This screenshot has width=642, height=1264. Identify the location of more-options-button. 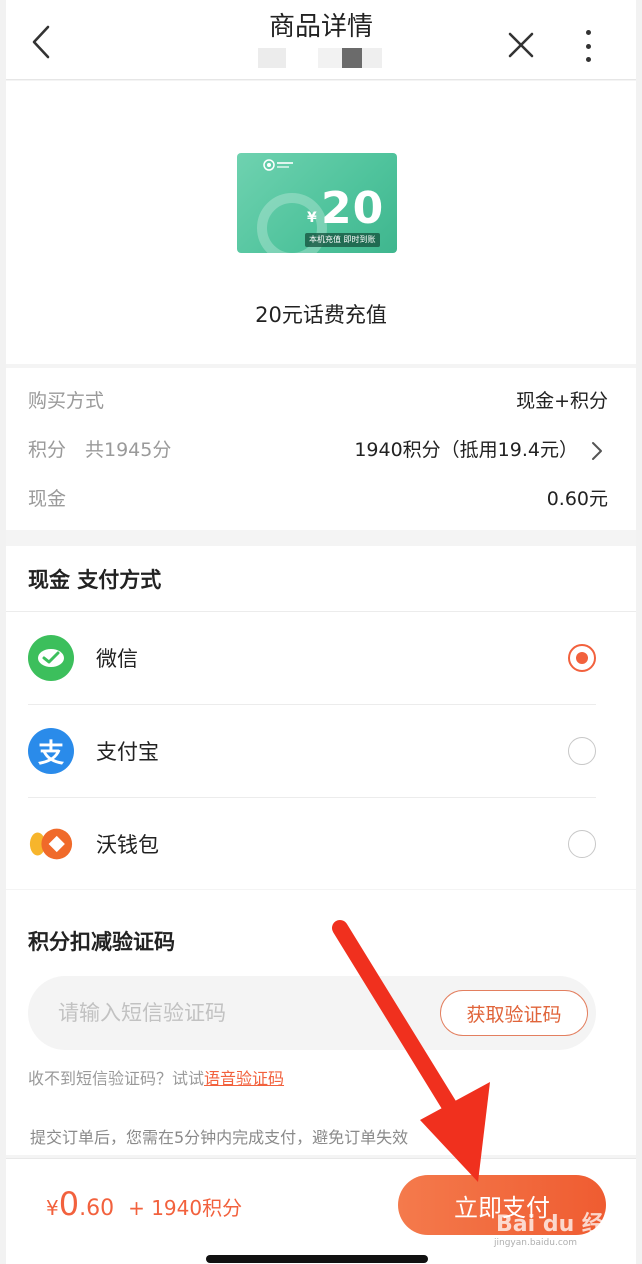
(588, 46).